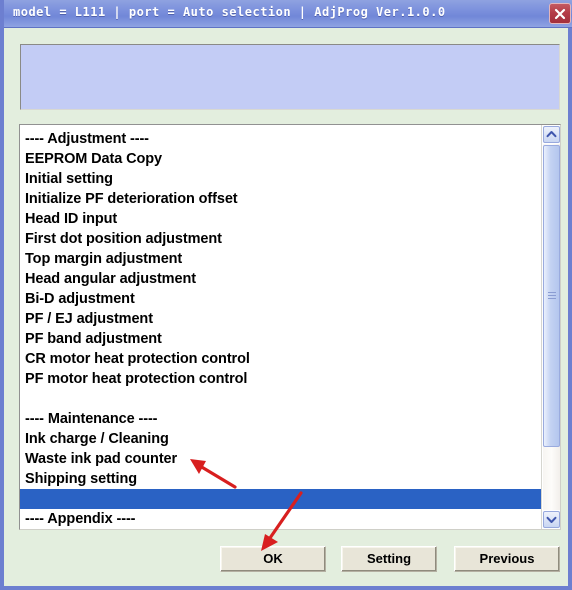  I want to click on scrollbar-thumb, so click(551, 296).